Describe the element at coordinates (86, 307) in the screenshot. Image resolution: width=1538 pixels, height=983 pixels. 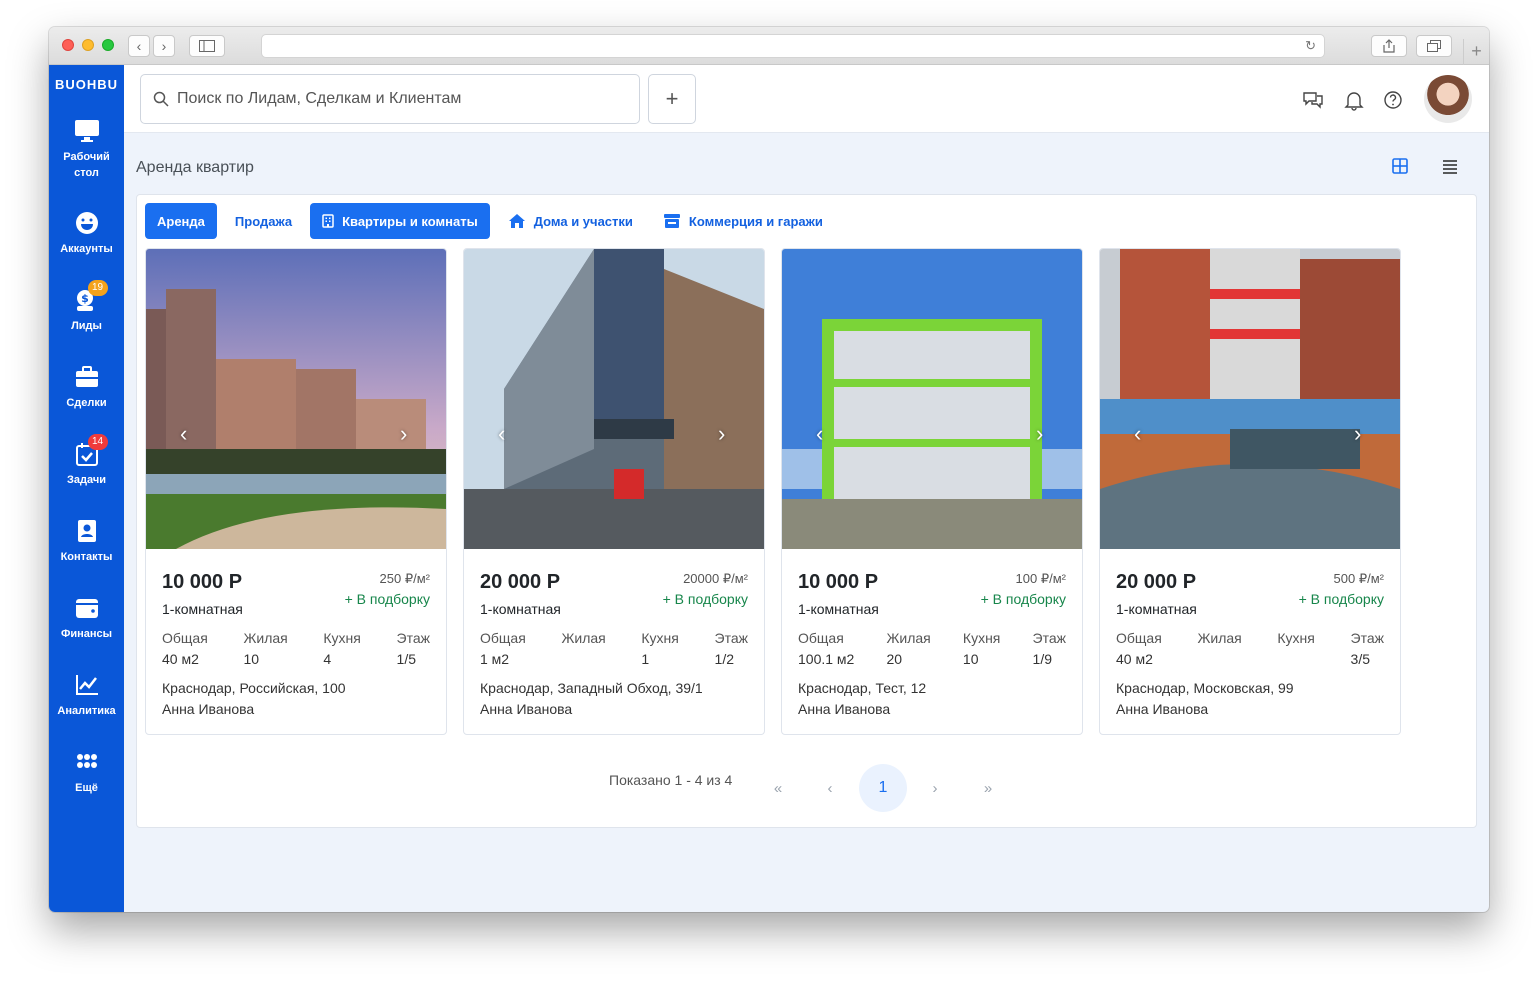
I see `sidebar-item-leads: $ 19 Лиды` at that location.